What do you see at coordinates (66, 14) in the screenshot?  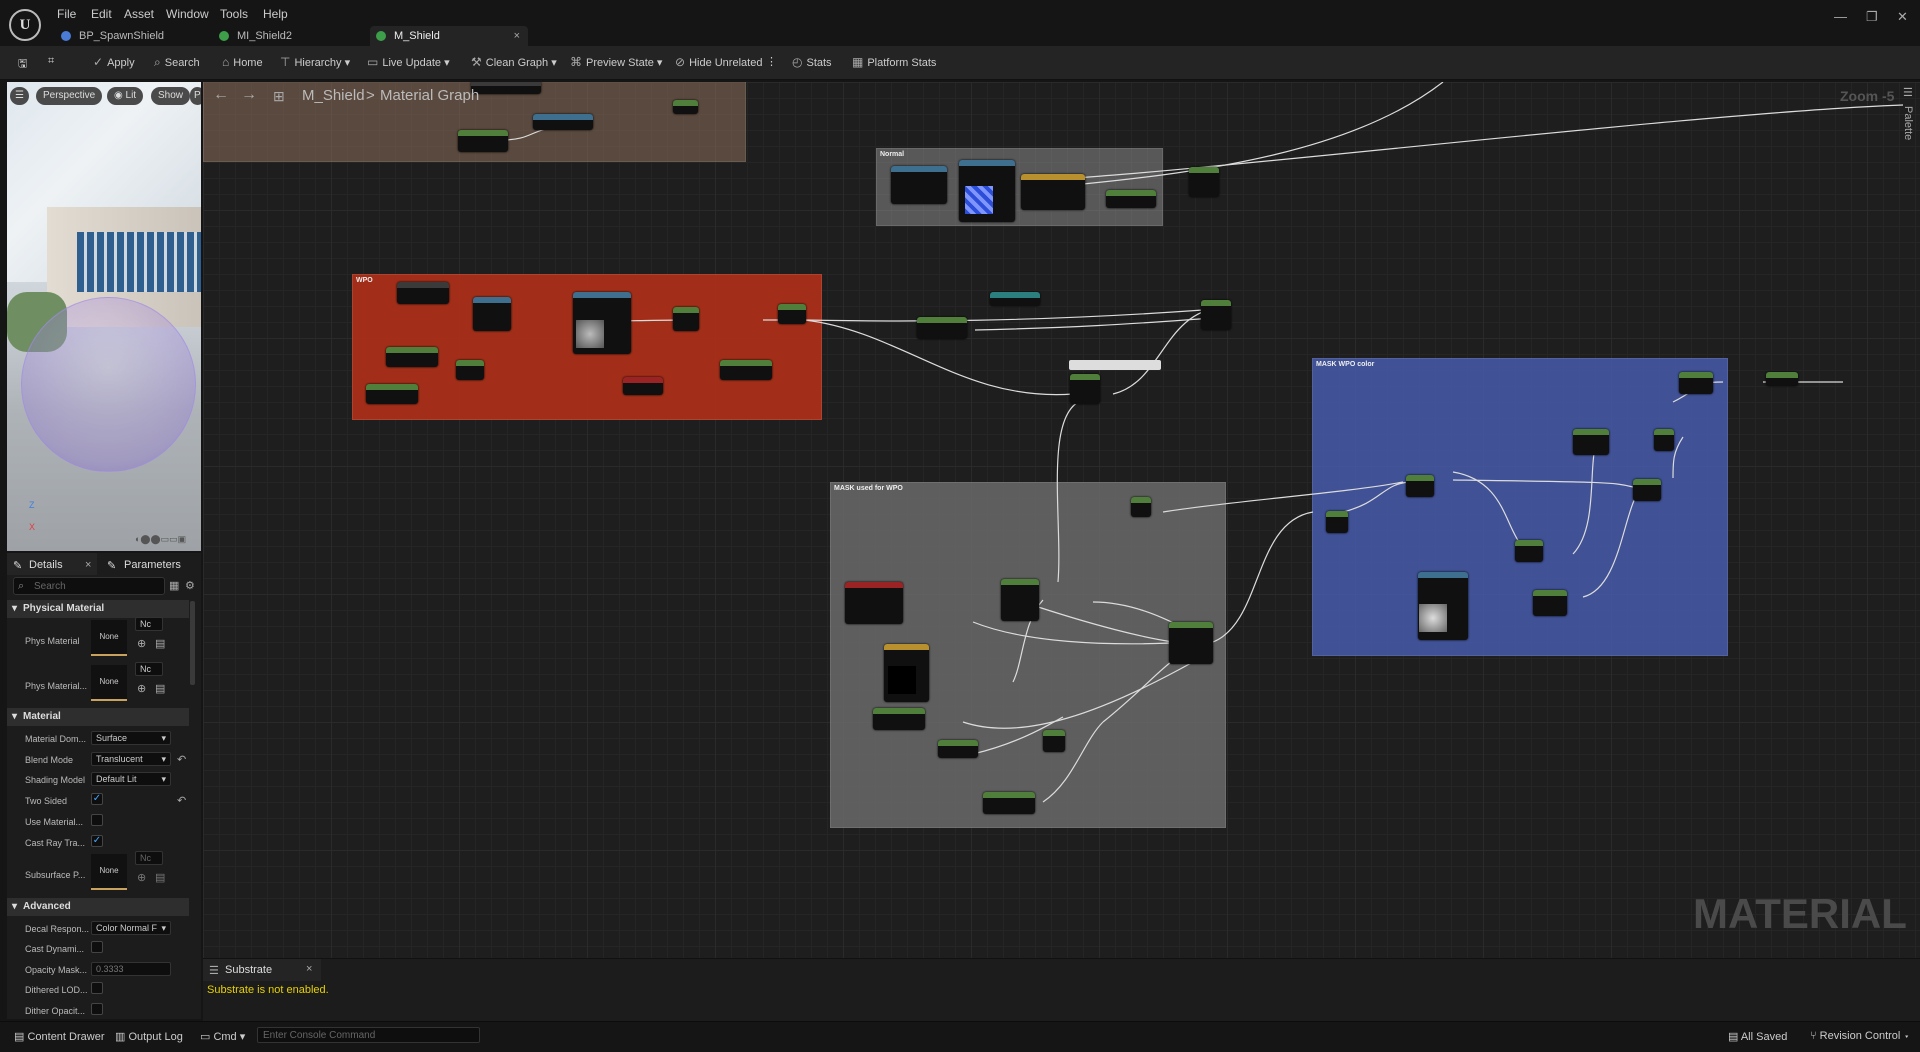 I see `menu-file: File` at bounding box center [66, 14].